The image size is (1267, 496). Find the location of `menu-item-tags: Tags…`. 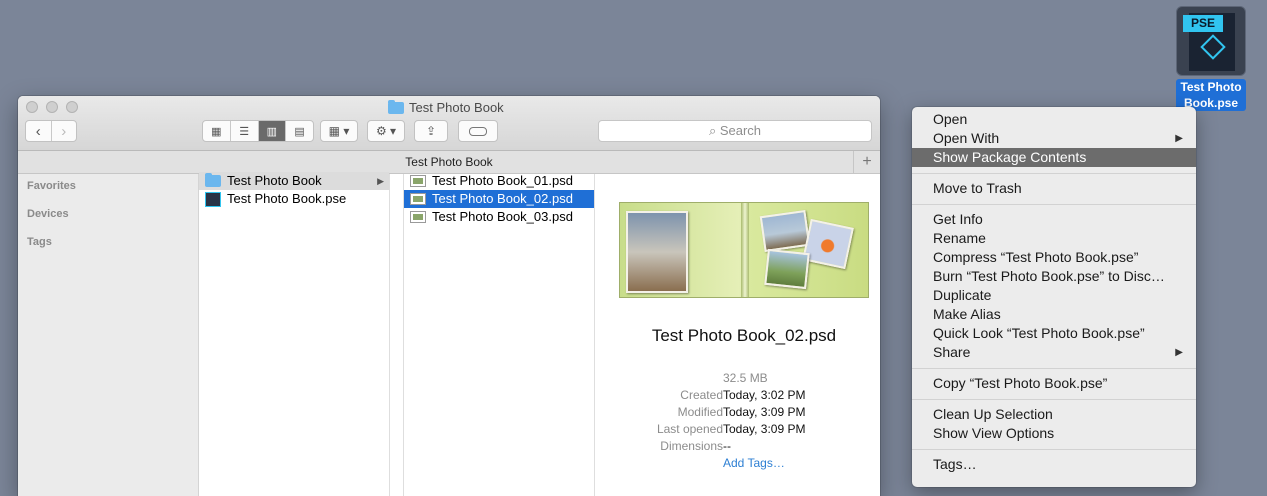

menu-item-tags: Tags… is located at coordinates (1054, 464).